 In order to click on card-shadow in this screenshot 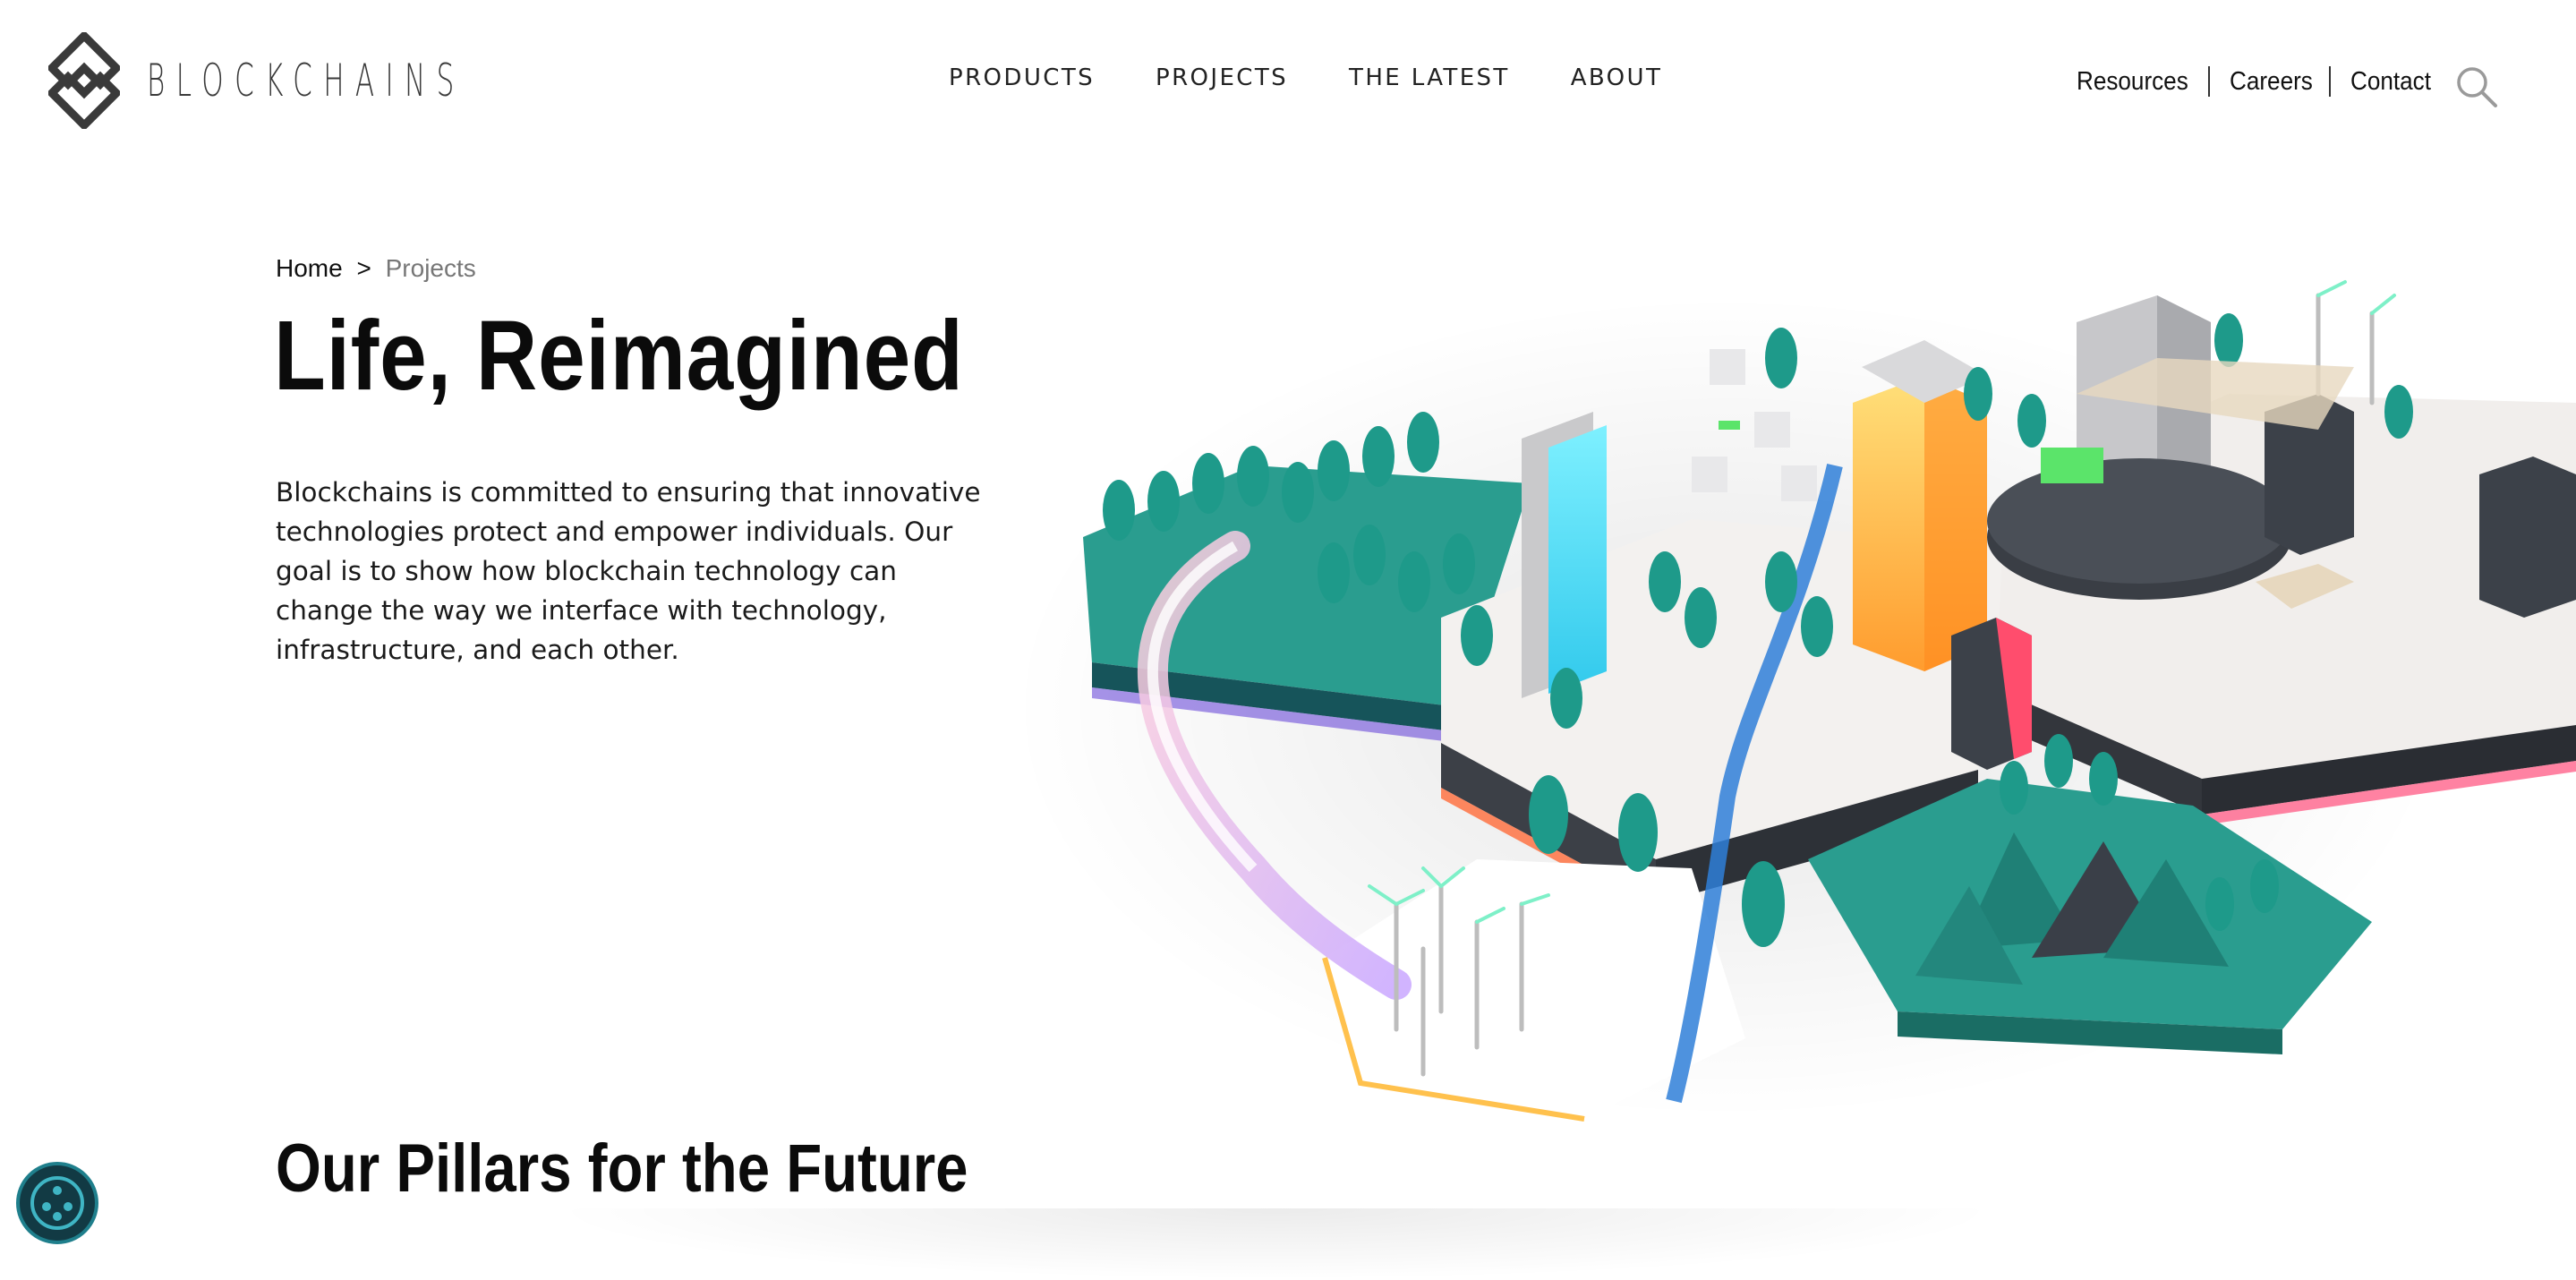, I will do `click(1275, 1244)`.